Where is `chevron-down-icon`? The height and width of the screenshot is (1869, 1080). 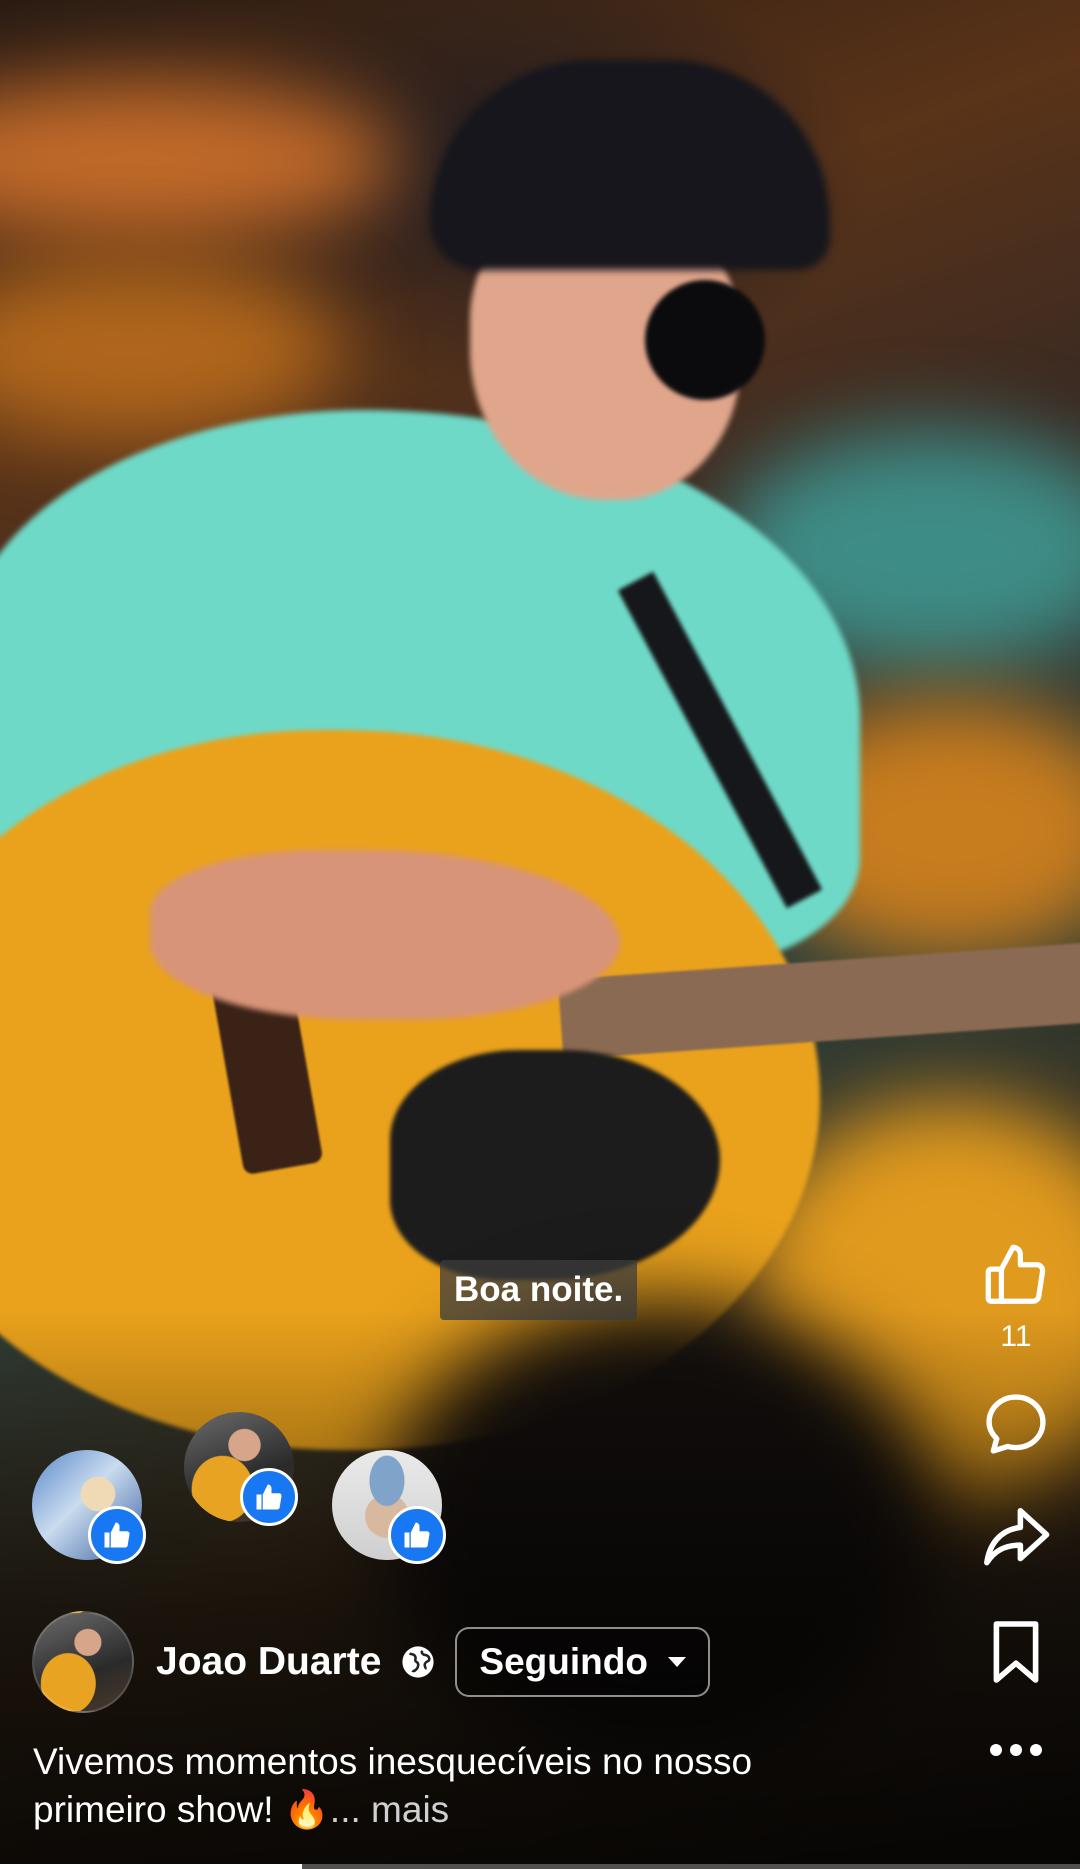 chevron-down-icon is located at coordinates (676, 1662).